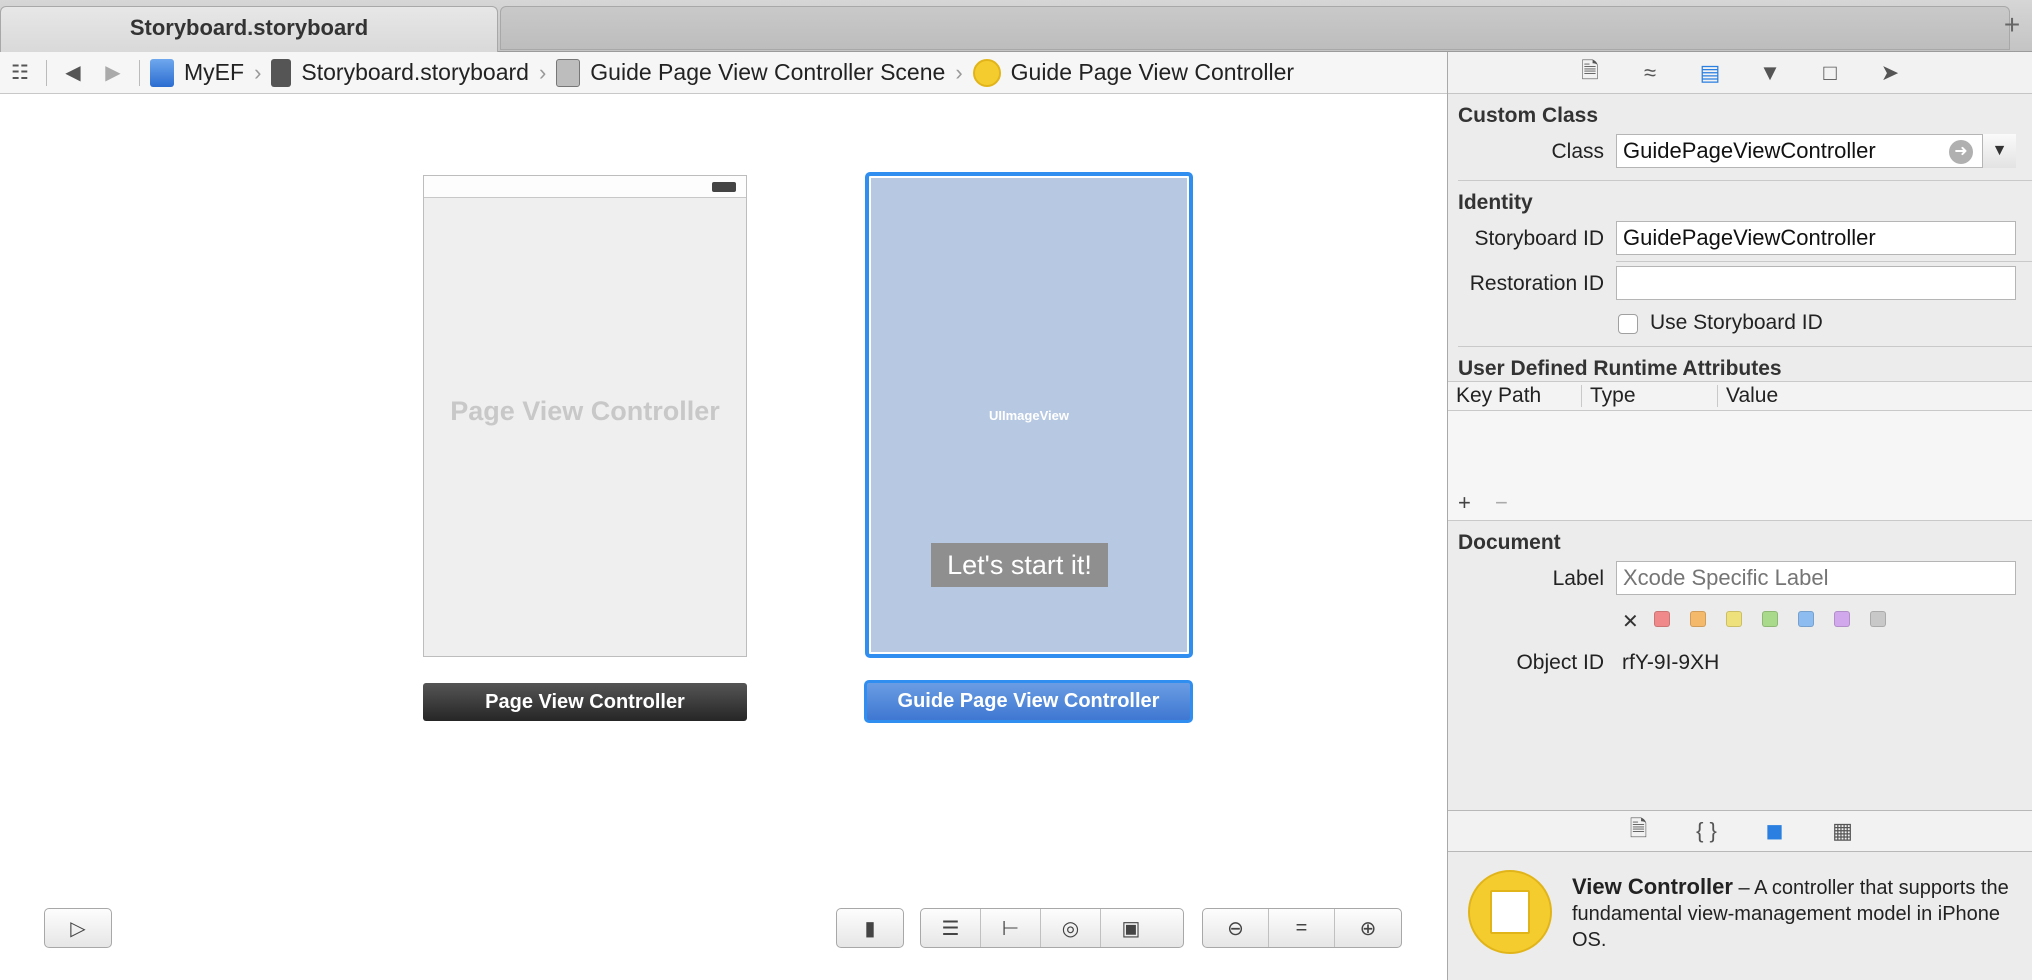  What do you see at coordinates (249, 29) in the screenshot?
I see `tab-storyboard: Storyboard.storyboard` at bounding box center [249, 29].